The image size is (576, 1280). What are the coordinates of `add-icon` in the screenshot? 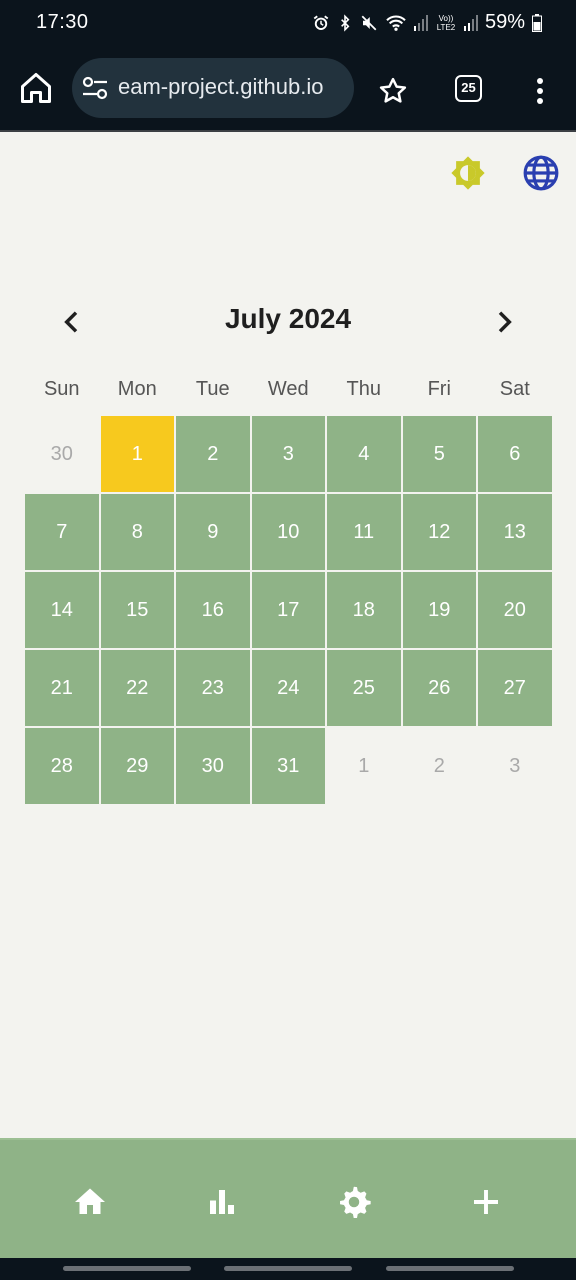 It's located at (486, 1202).